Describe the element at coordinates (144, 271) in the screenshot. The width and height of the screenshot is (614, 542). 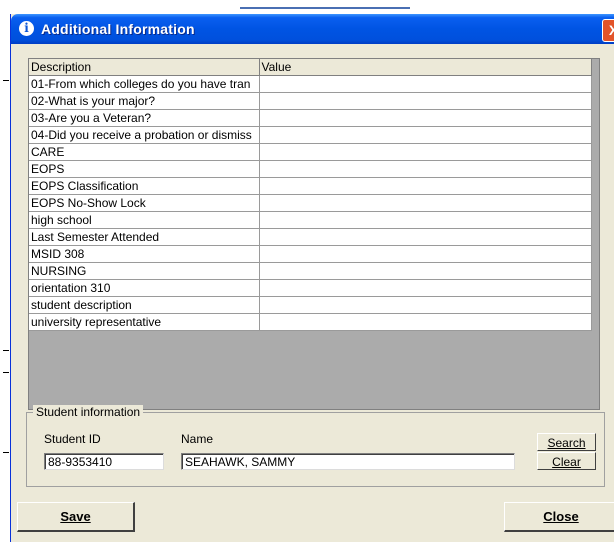
I see `description-cell: NURSING` at that location.